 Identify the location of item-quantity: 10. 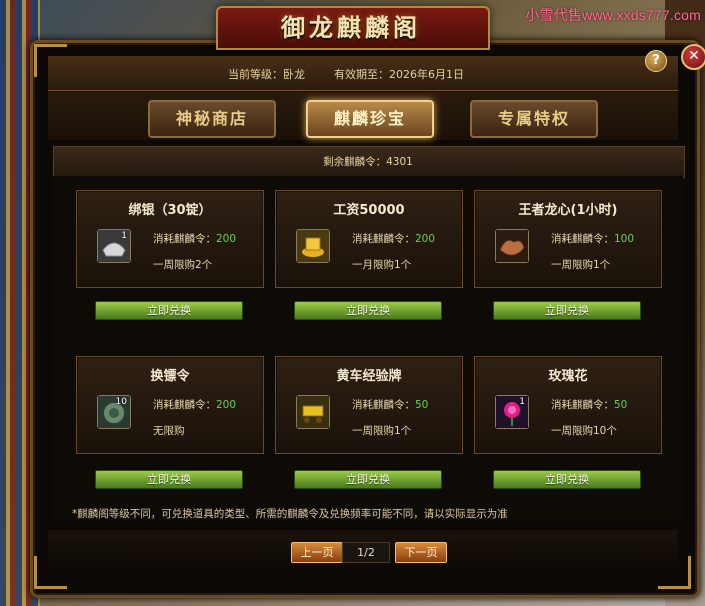
(121, 402).